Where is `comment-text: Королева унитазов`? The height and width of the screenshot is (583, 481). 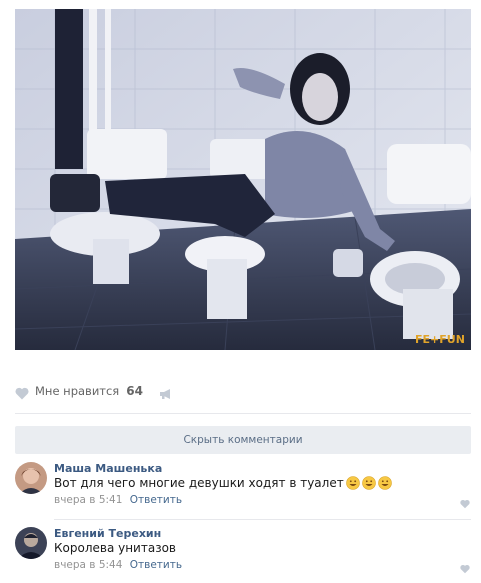 comment-text: Королева унитазов is located at coordinates (115, 548).